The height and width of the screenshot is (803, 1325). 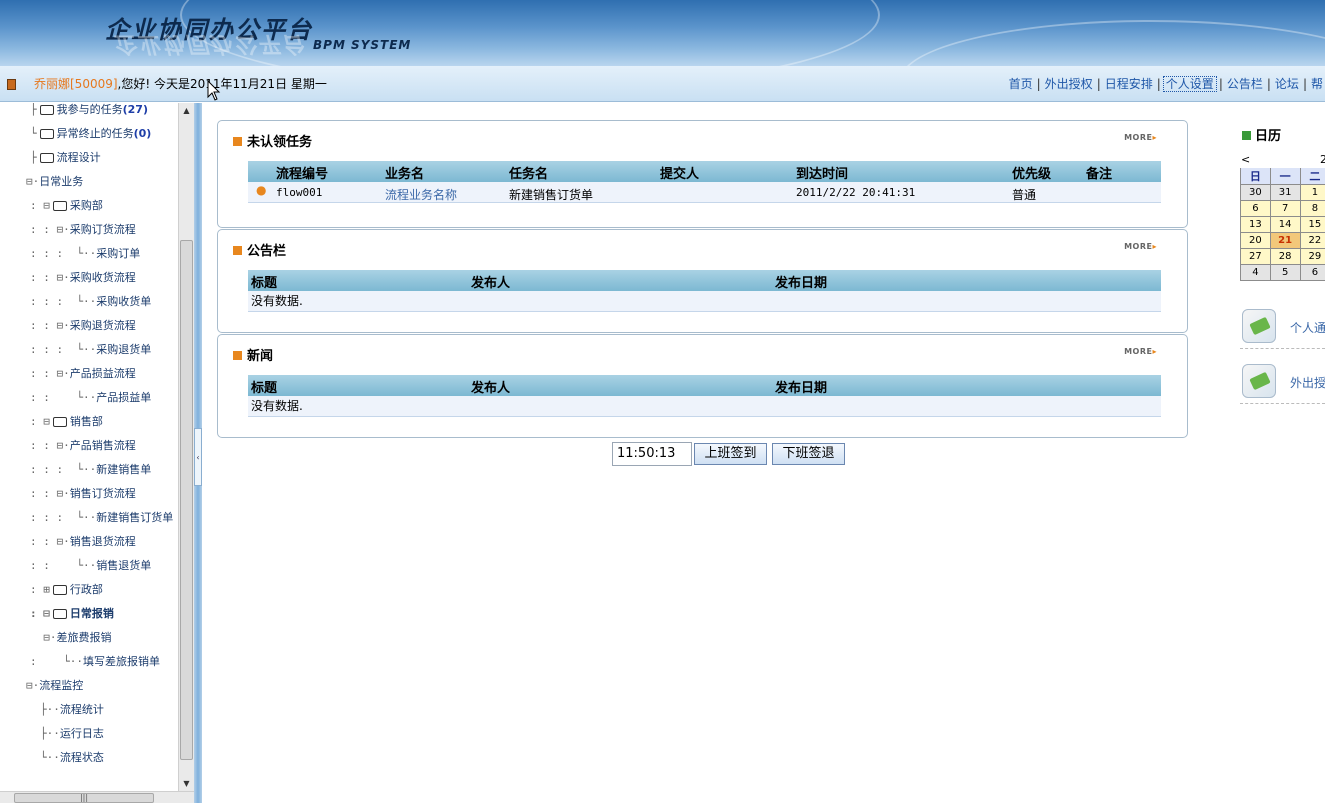 What do you see at coordinates (95, 662) in the screenshot?
I see `tree-item-travel-form: : └··填写差旅报销单` at bounding box center [95, 662].